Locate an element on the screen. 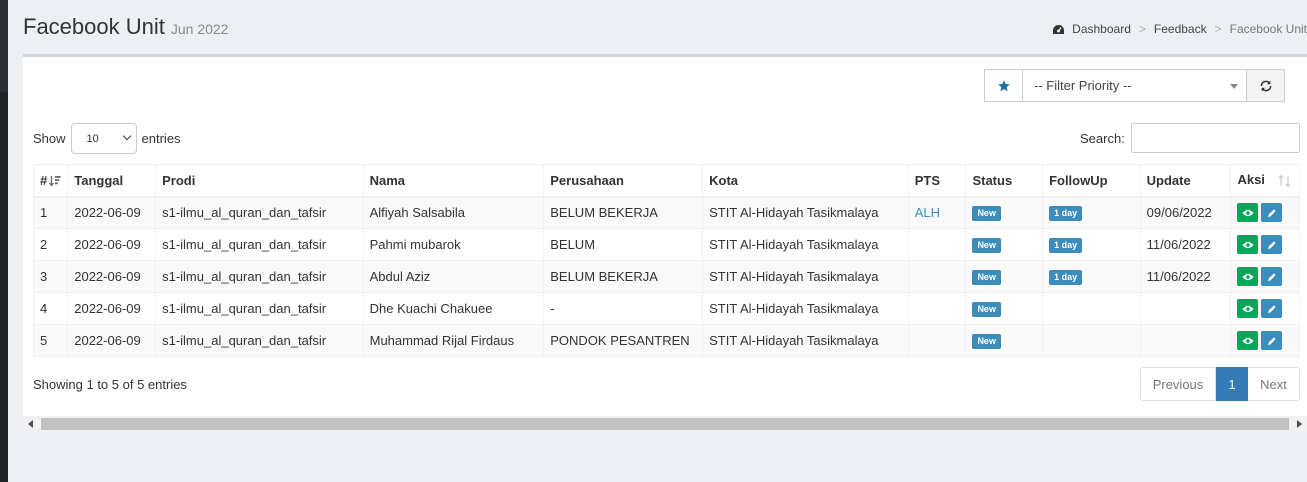 The image size is (1307, 482). page-title: Facebook Unit is located at coordinates (94, 26).